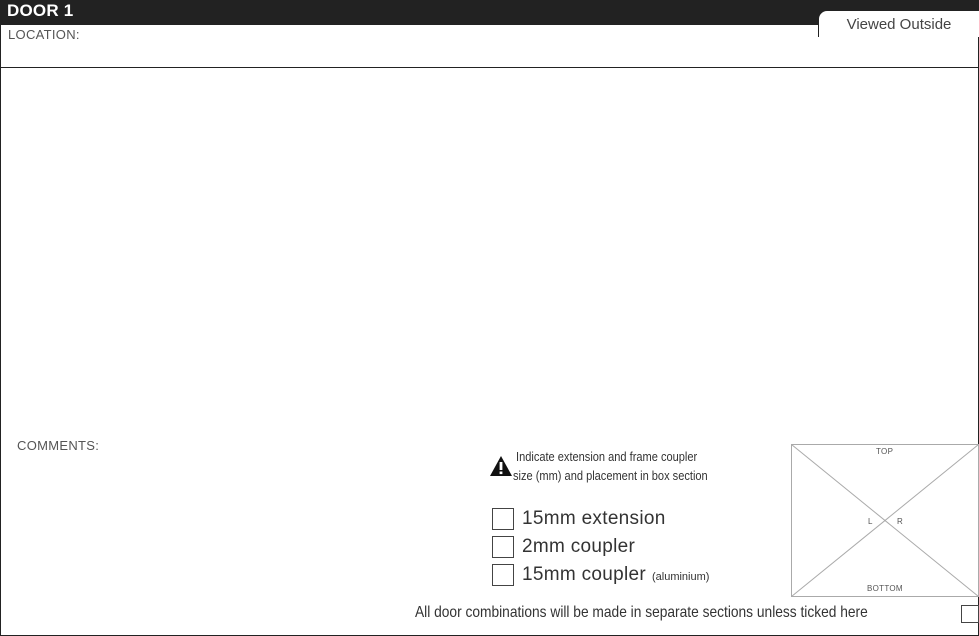 This screenshot has width=979, height=636. What do you see at coordinates (44, 34) in the screenshot?
I see `location-label: LOCATION:` at bounding box center [44, 34].